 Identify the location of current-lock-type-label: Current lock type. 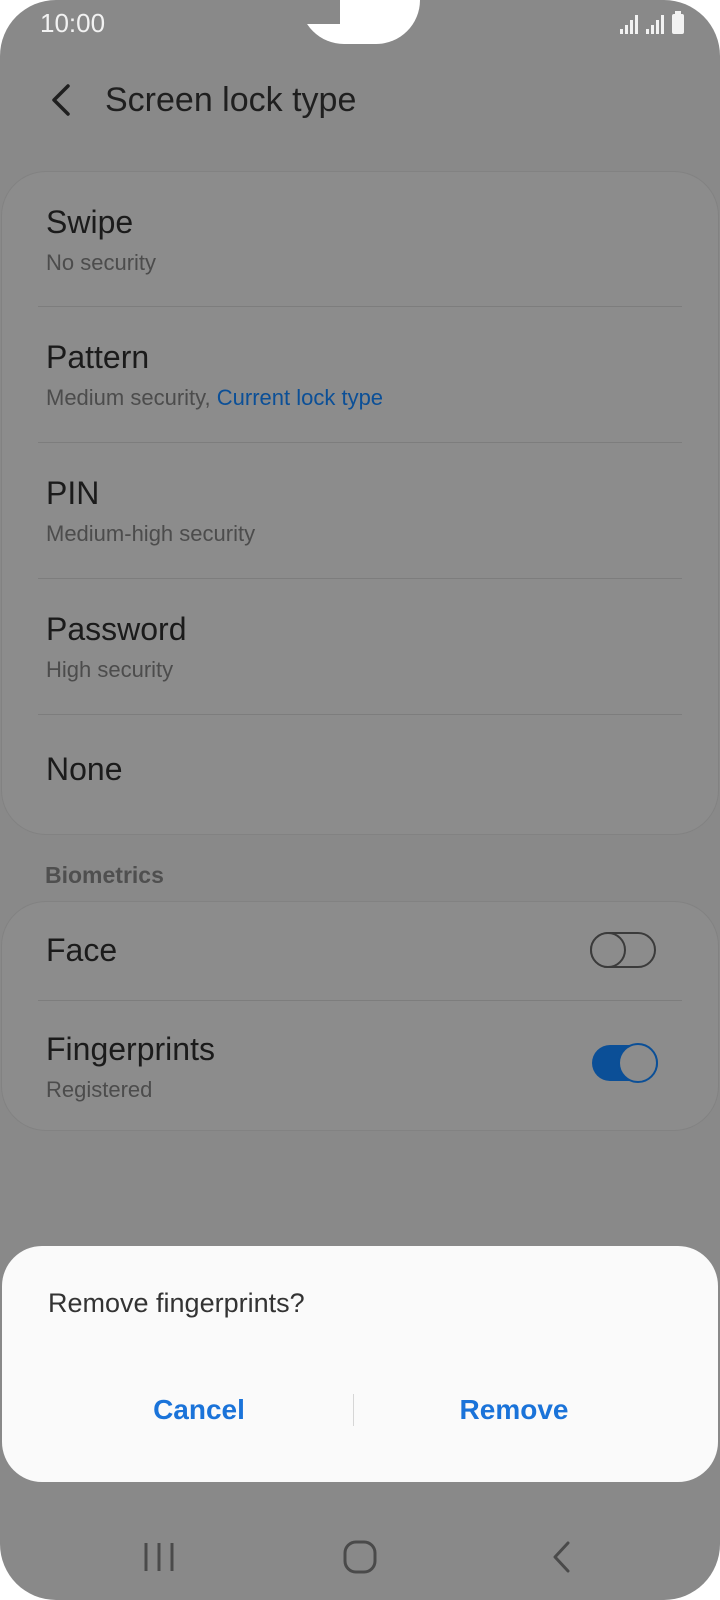
(300, 397).